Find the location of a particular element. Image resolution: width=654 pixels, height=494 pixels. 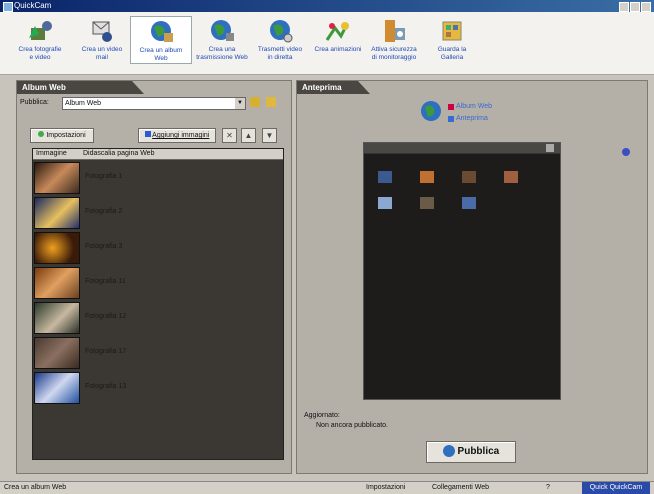

status-help: ? is located at coordinates (548, 488).